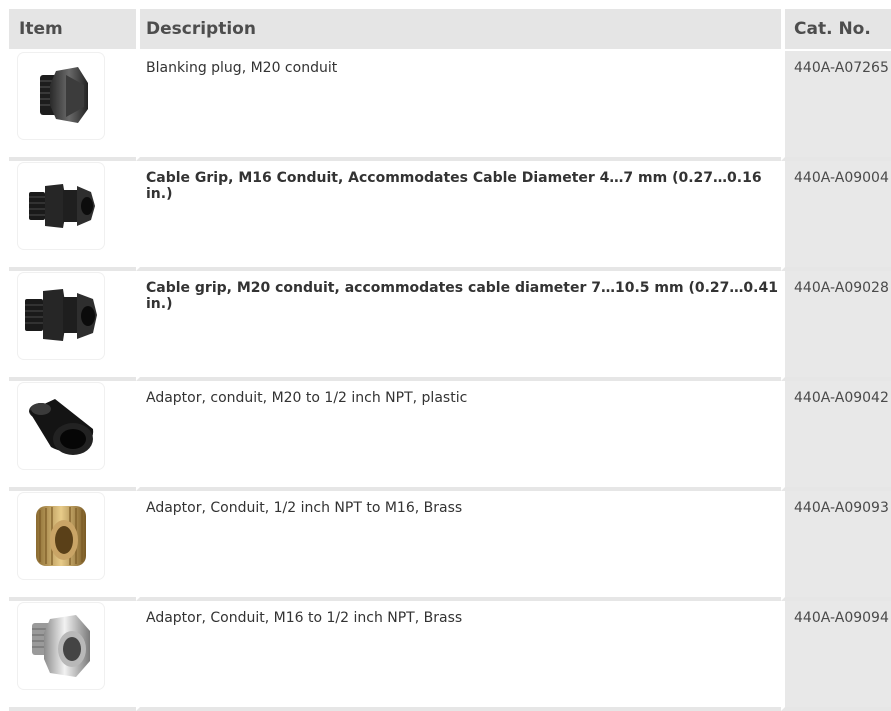 This screenshot has width=891, height=711. I want to click on description-cell: Blanking plug, M20 conduit, so click(458, 106).